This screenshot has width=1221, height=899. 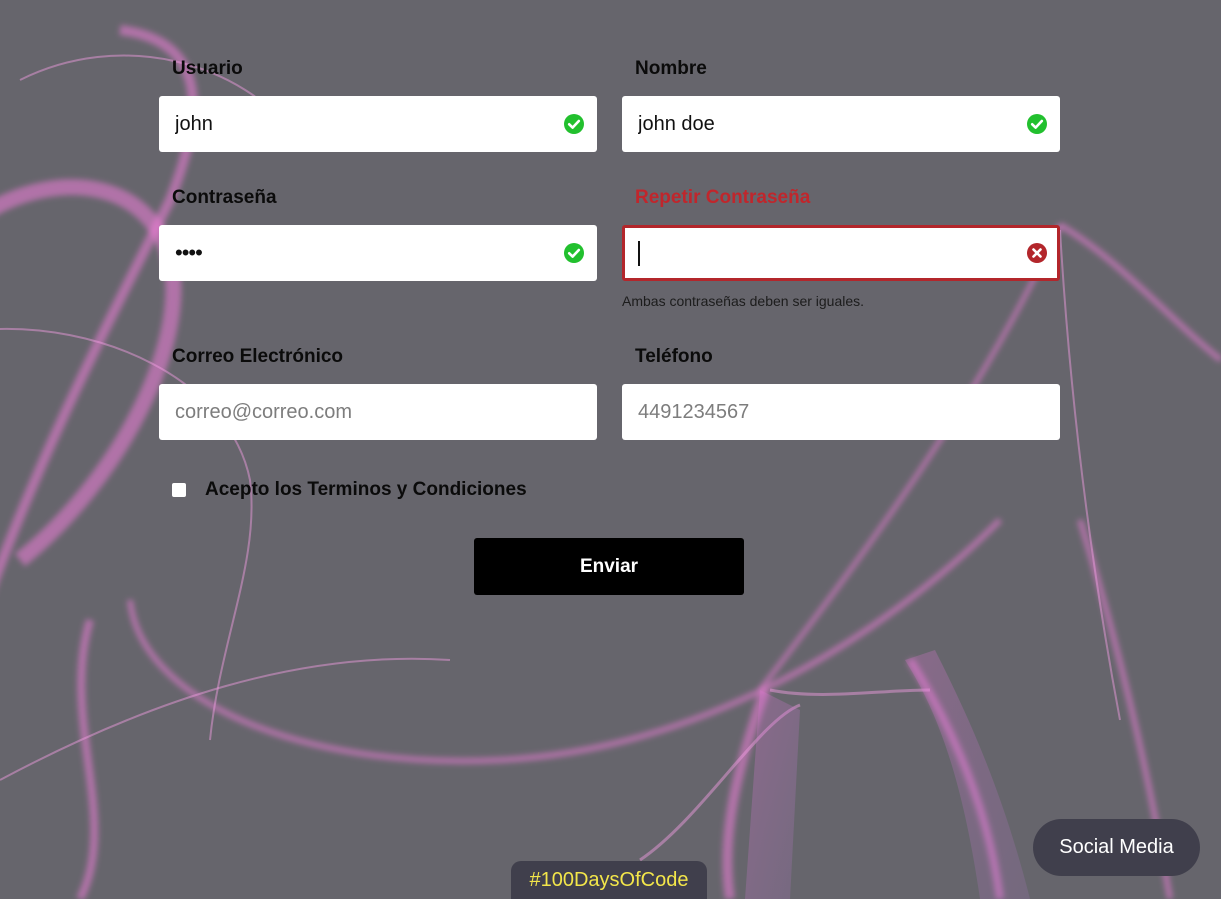 I want to click on nombre-group: Nombre, so click(x=841, y=105).